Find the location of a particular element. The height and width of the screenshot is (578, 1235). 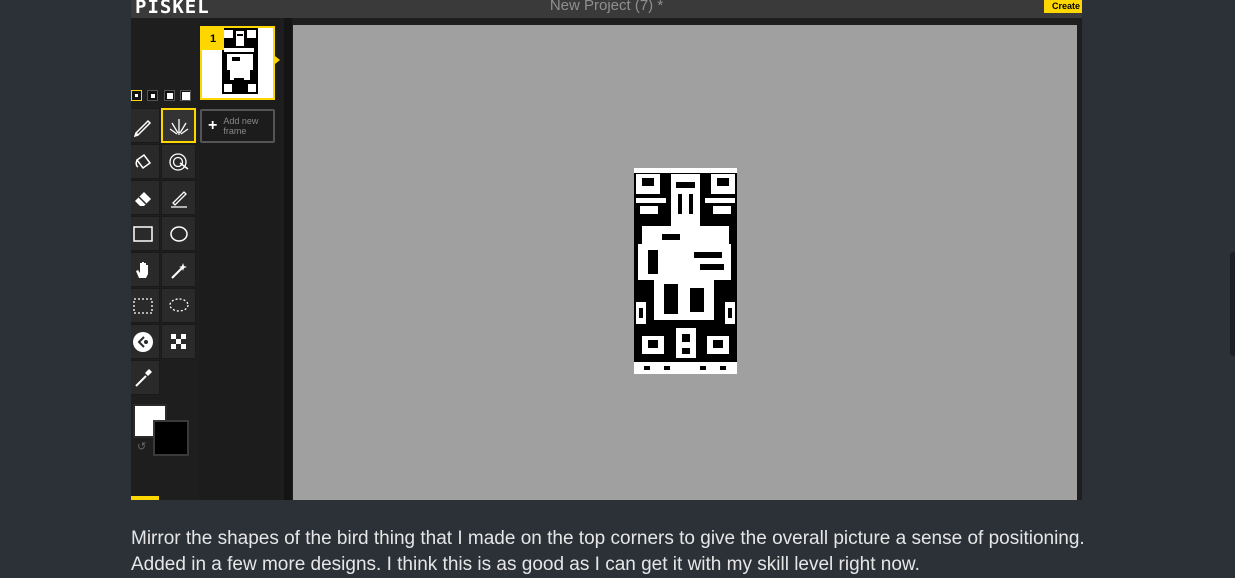

lasso-selection-tool is located at coordinates (178, 305).